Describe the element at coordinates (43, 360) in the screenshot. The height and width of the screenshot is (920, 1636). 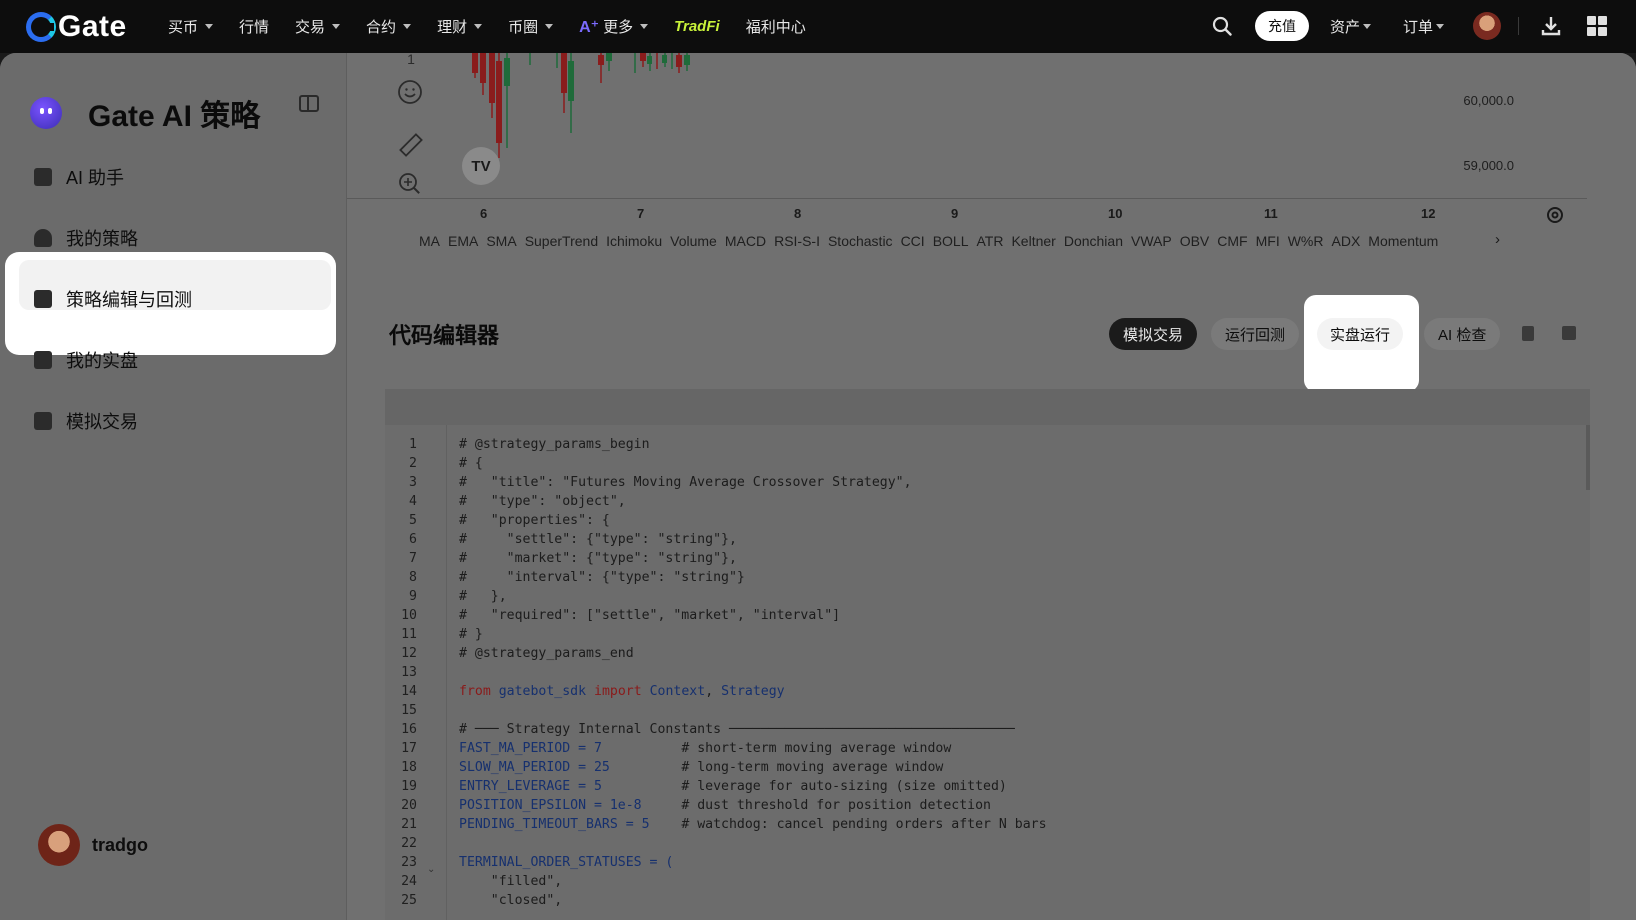
I see `live-chart-icon` at that location.